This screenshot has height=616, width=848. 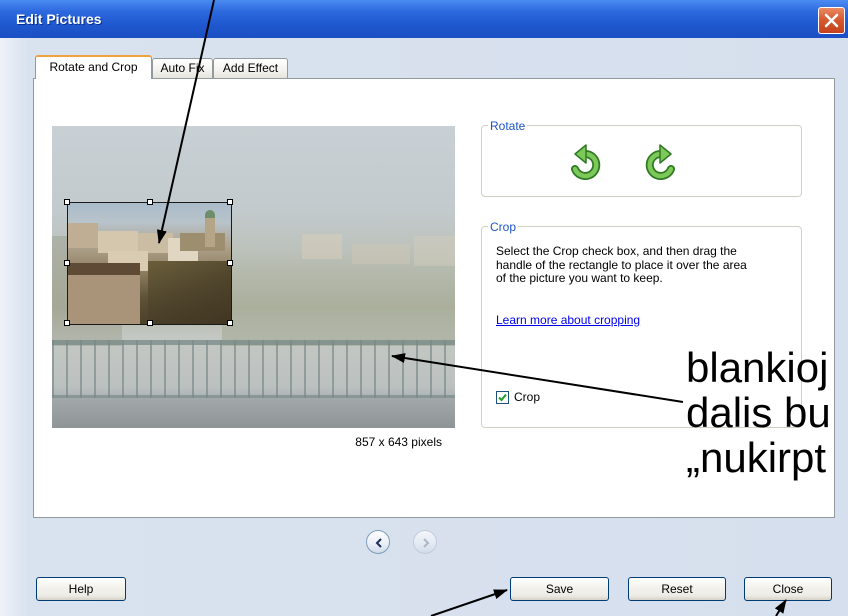 What do you see at coordinates (527, 397) in the screenshot?
I see `crop-checkbox-label: Crop` at bounding box center [527, 397].